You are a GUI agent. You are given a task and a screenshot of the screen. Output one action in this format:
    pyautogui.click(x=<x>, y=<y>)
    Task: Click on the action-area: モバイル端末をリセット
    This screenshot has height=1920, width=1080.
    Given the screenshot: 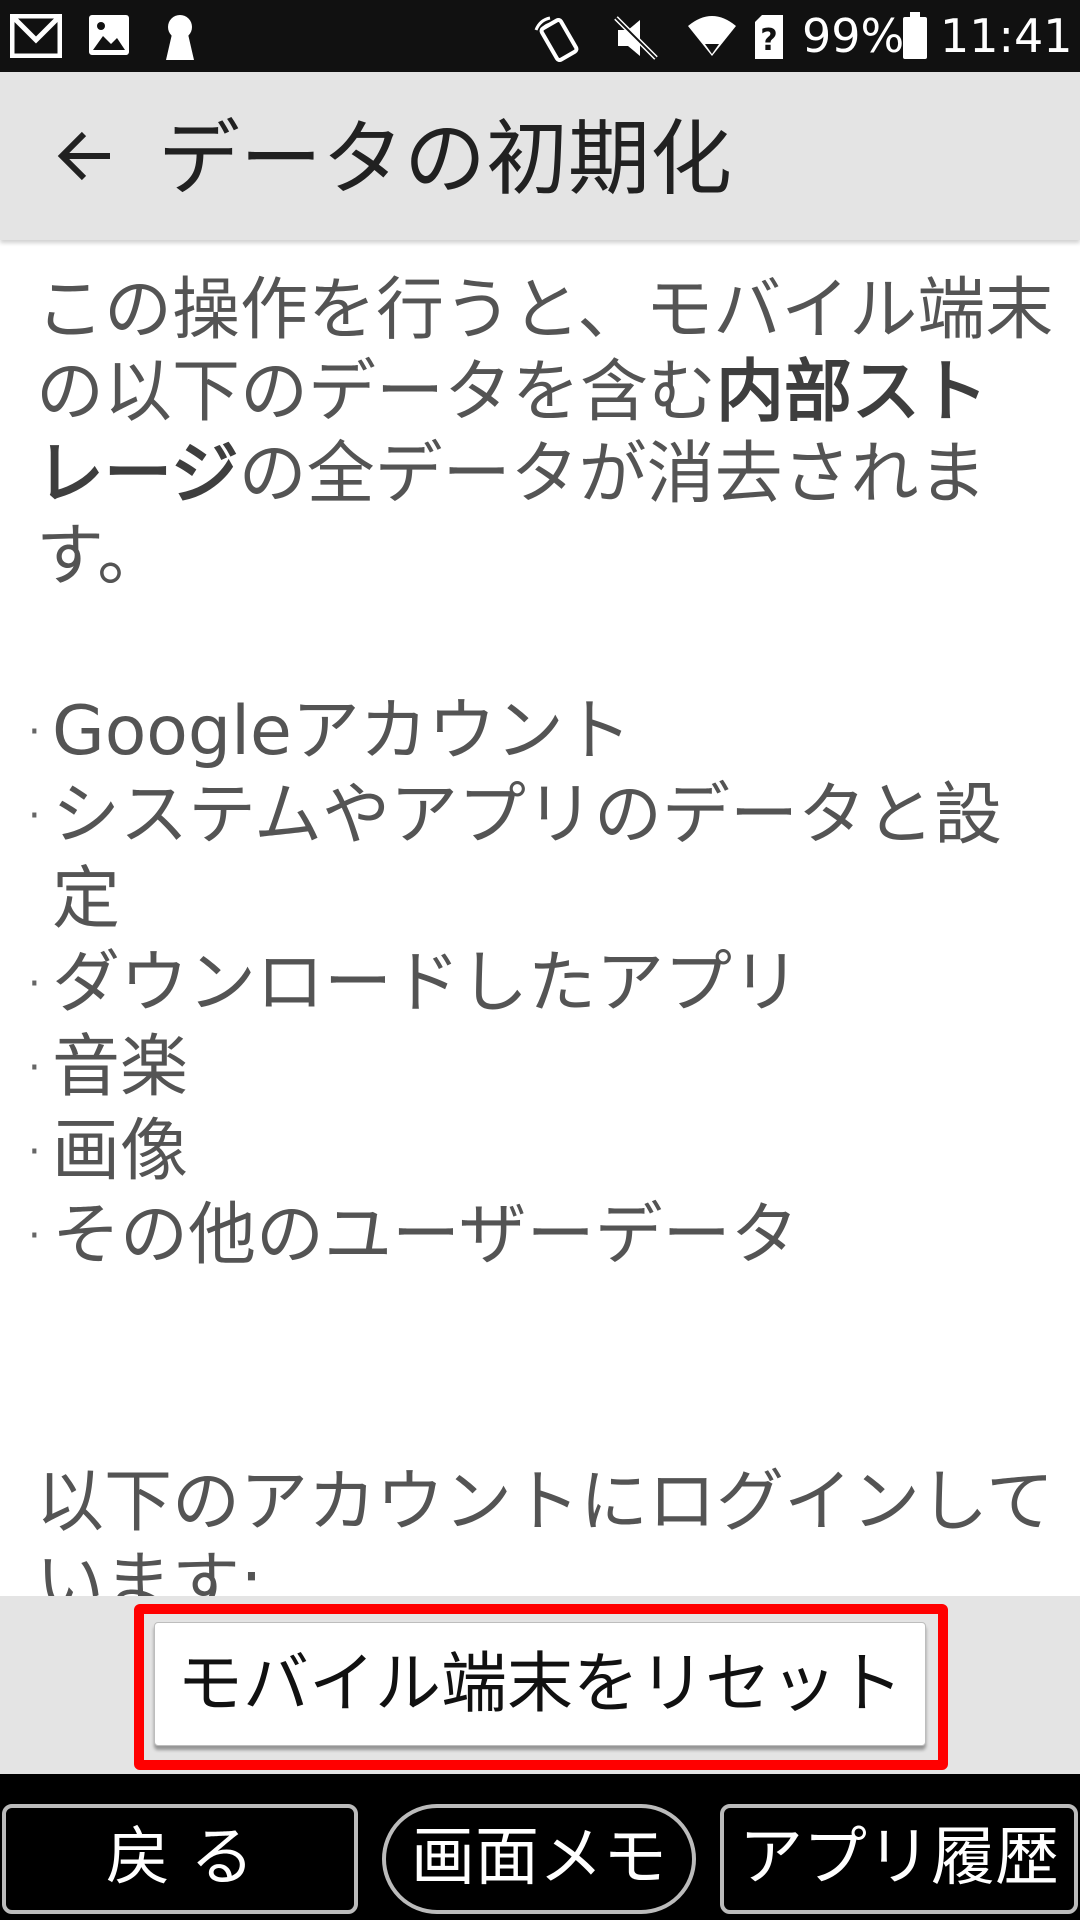 What is the action you would take?
    pyautogui.click(x=540, y=1685)
    